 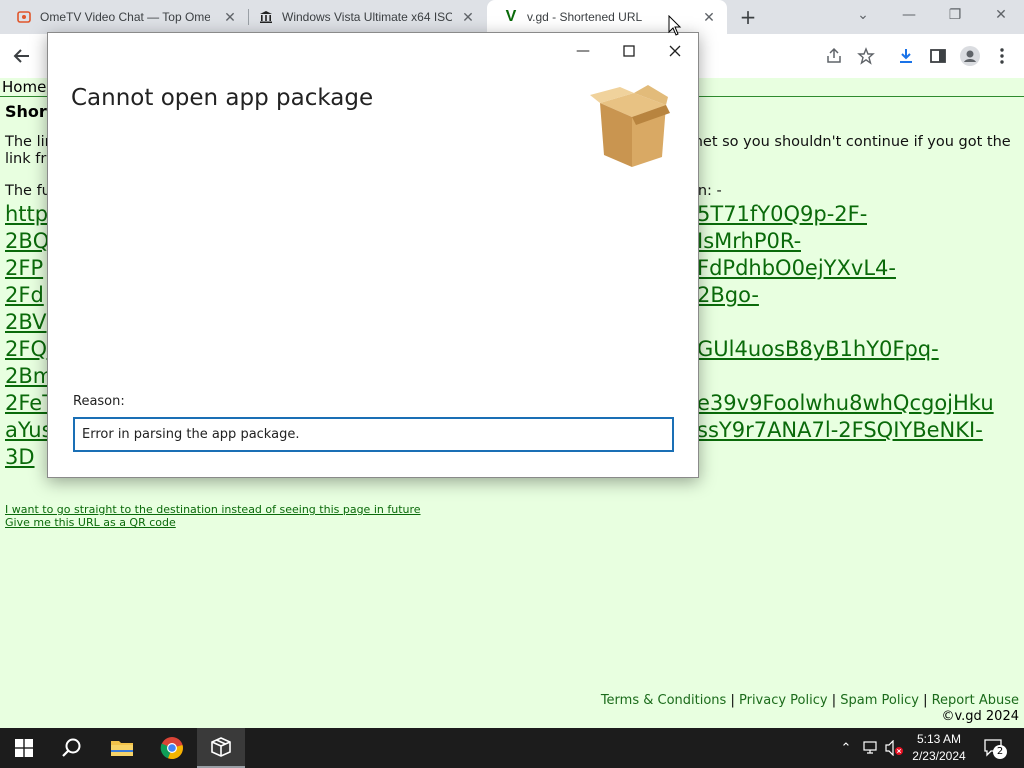 I want to click on new-tab-button: +, so click(x=748, y=17).